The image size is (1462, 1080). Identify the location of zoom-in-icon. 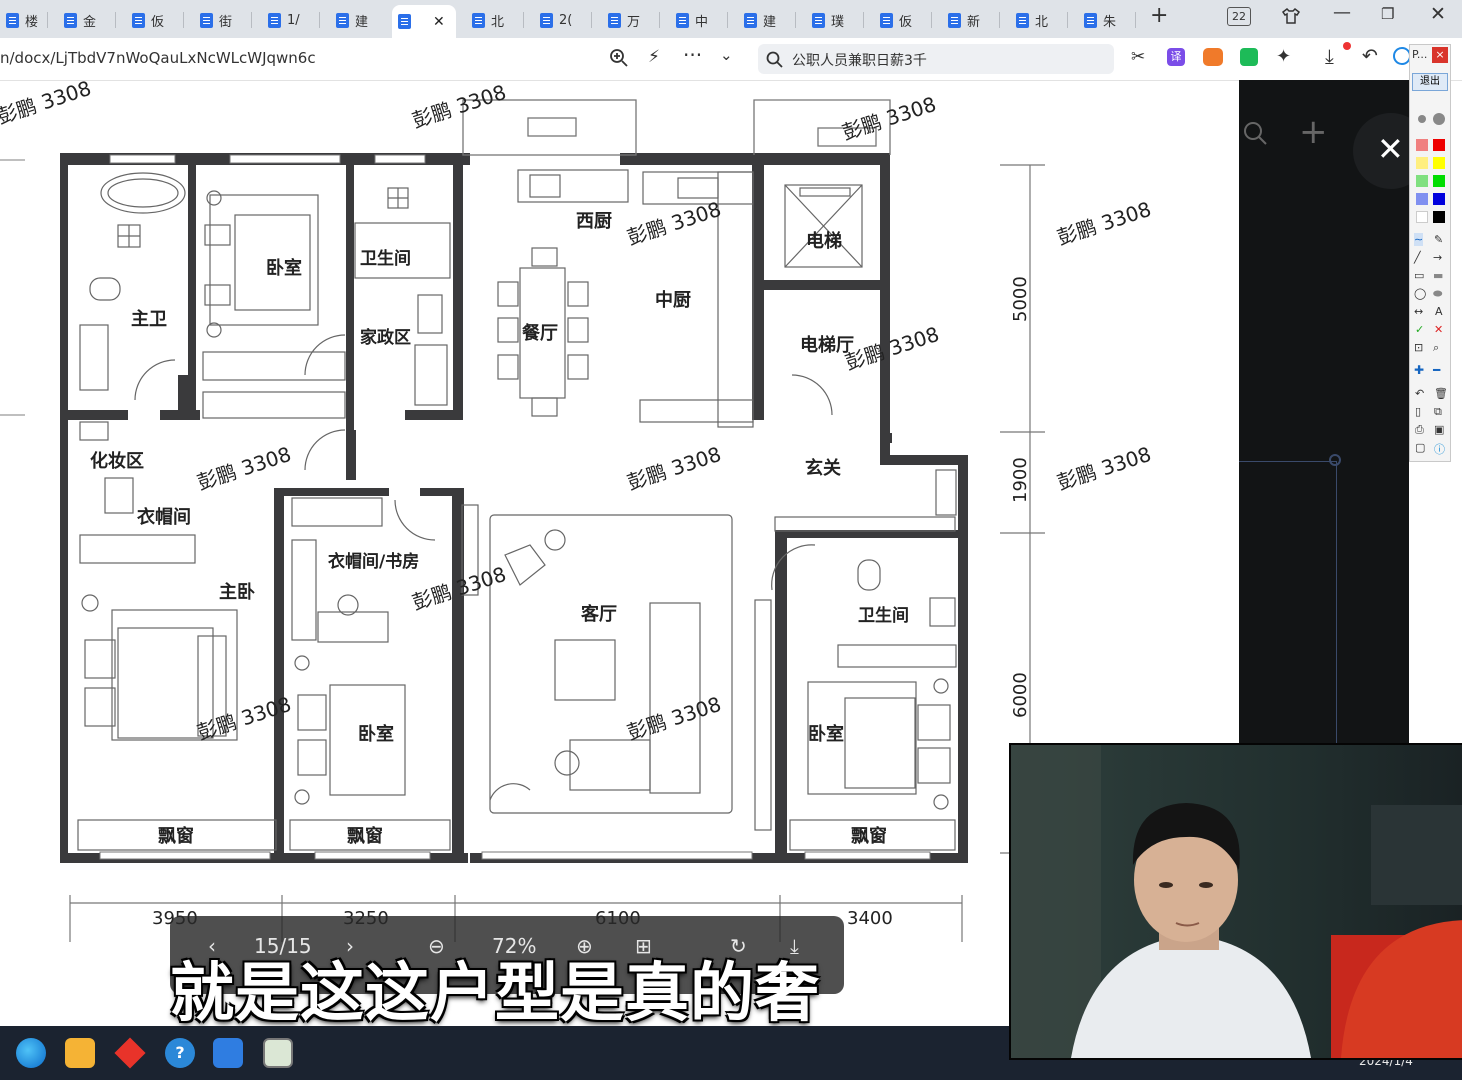
(619, 58).